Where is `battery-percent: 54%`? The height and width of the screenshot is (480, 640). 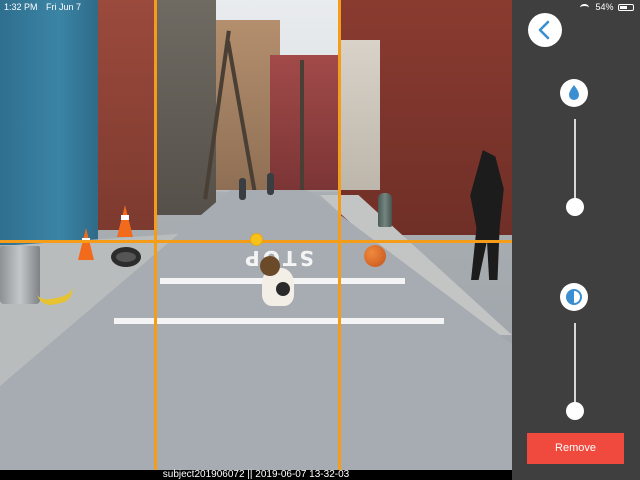 battery-percent: 54% is located at coordinates (604, 7).